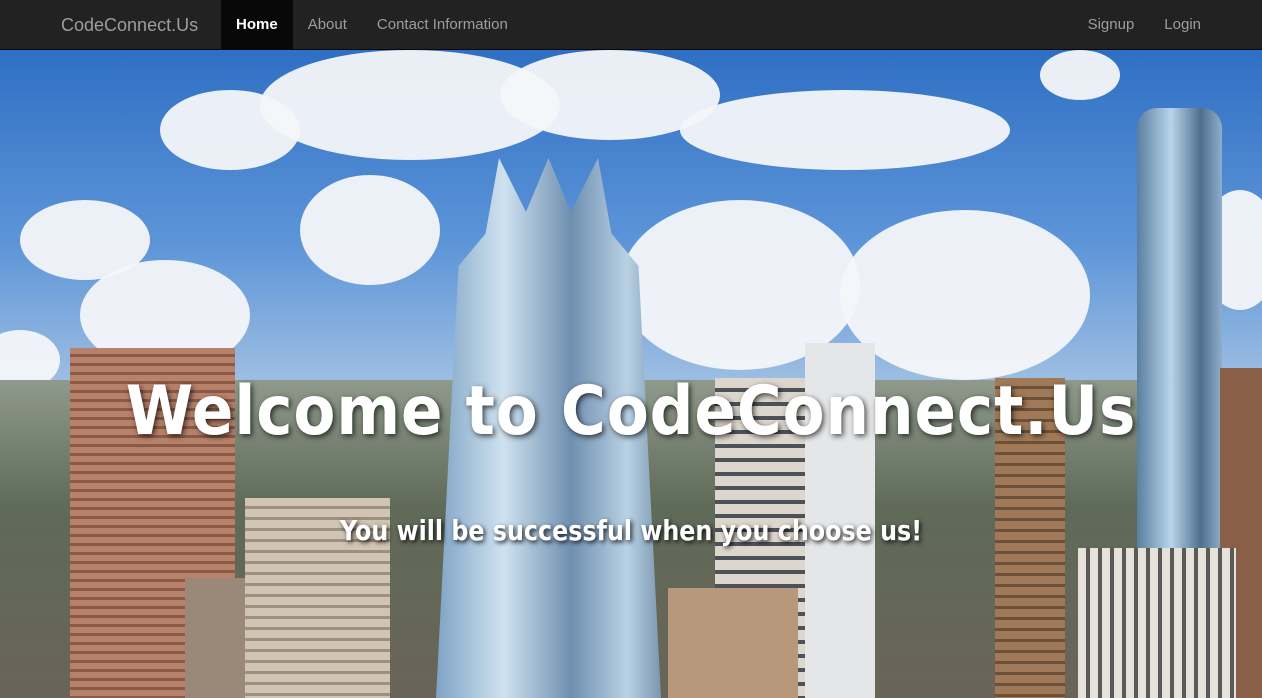 The width and height of the screenshot is (1262, 698). I want to click on nav-home-link: Home, so click(257, 25).